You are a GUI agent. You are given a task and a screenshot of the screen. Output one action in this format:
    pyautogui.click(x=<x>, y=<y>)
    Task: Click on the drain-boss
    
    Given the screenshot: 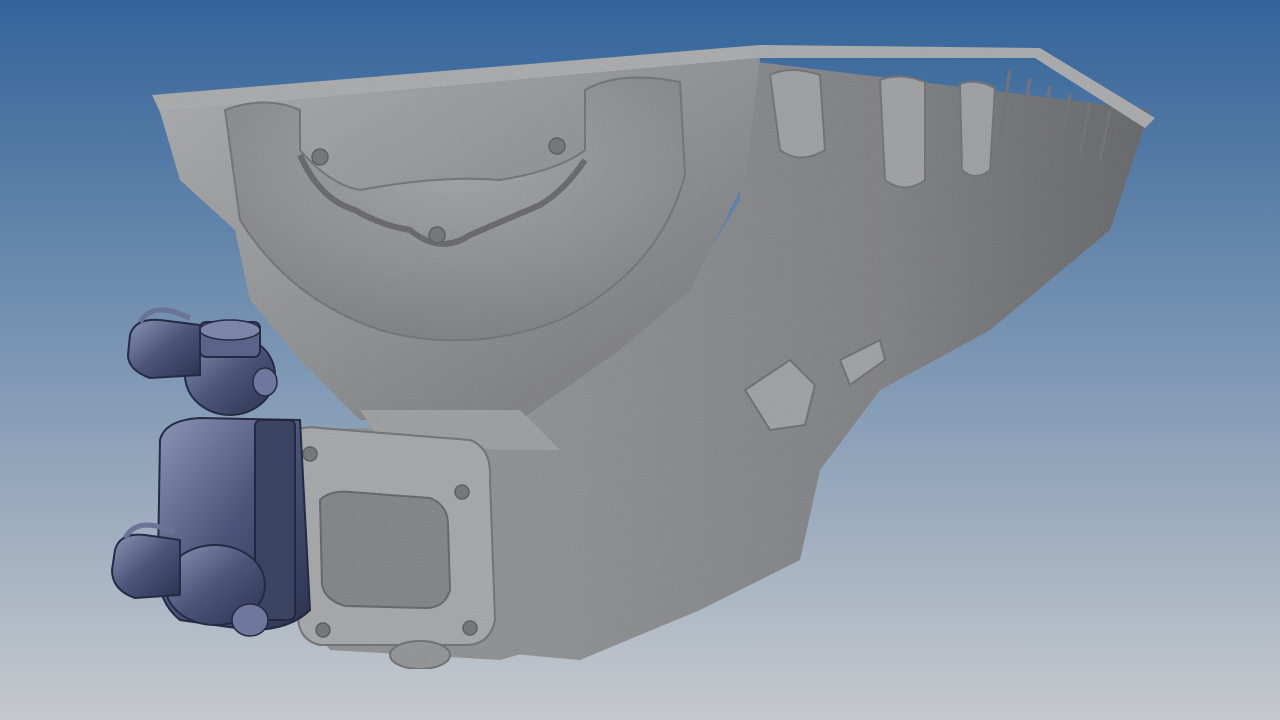 What is the action you would take?
    pyautogui.click(x=420, y=655)
    